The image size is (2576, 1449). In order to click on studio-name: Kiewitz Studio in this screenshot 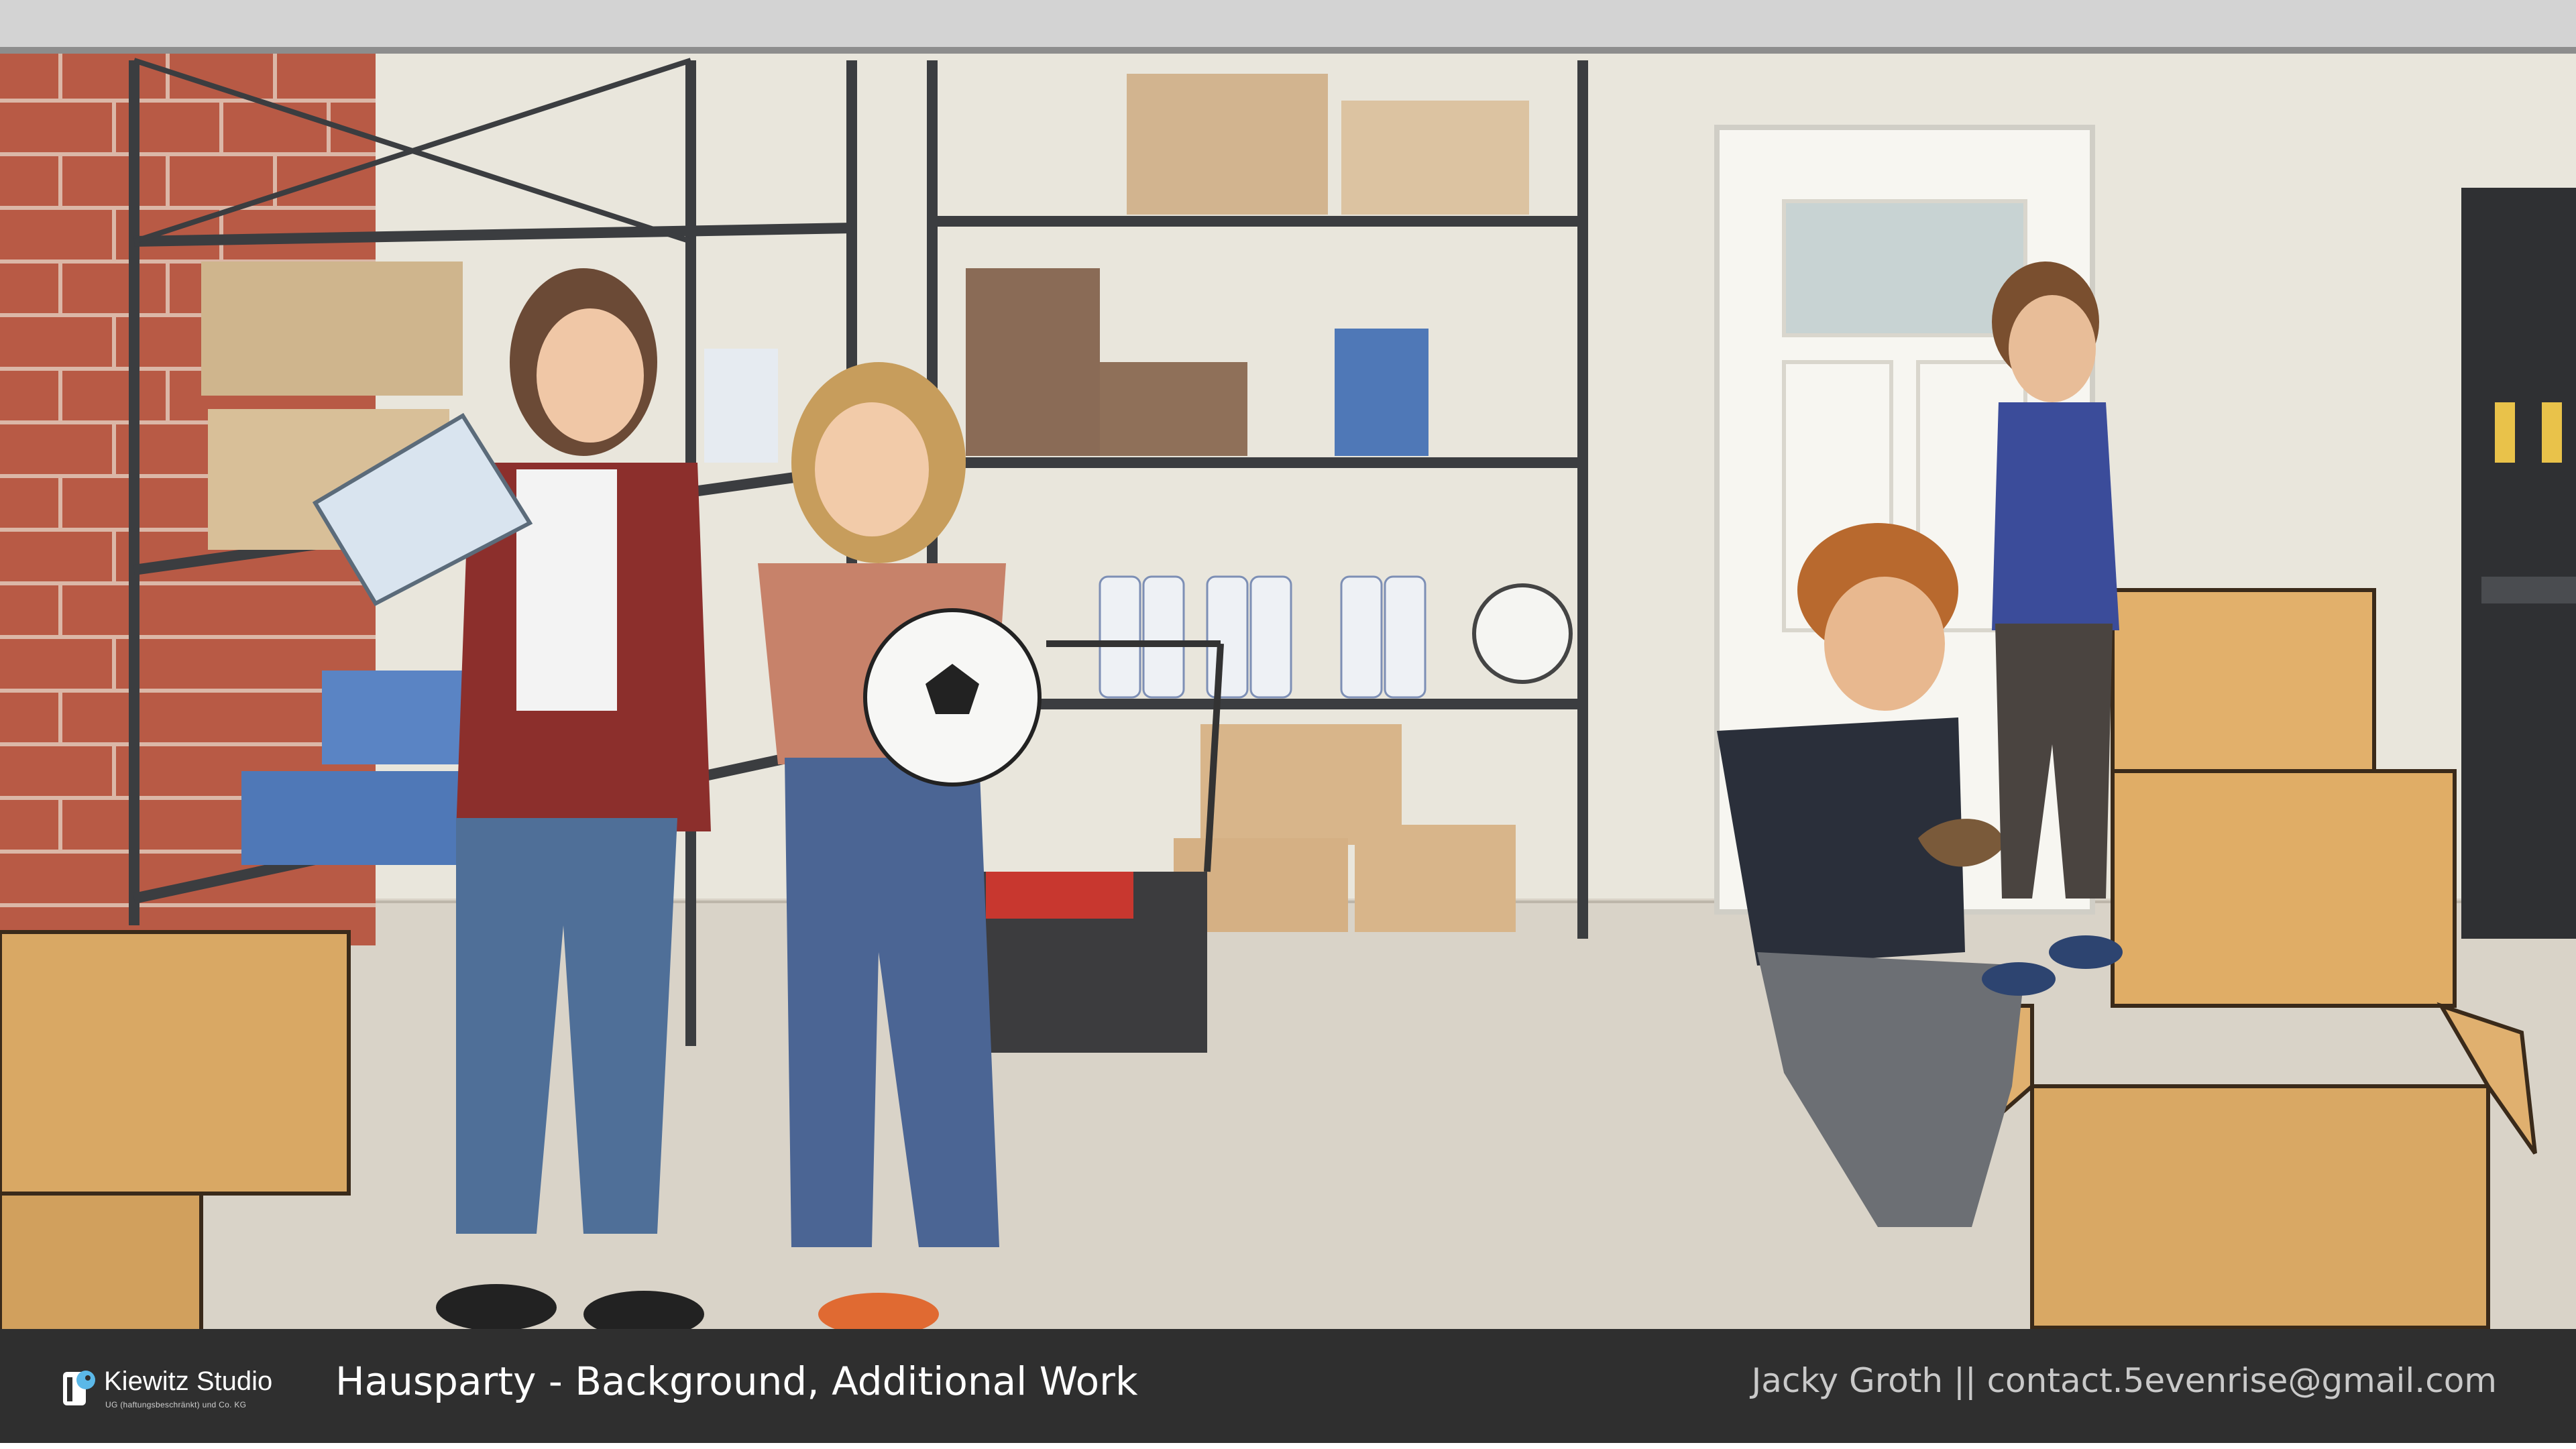, I will do `click(188, 1381)`.